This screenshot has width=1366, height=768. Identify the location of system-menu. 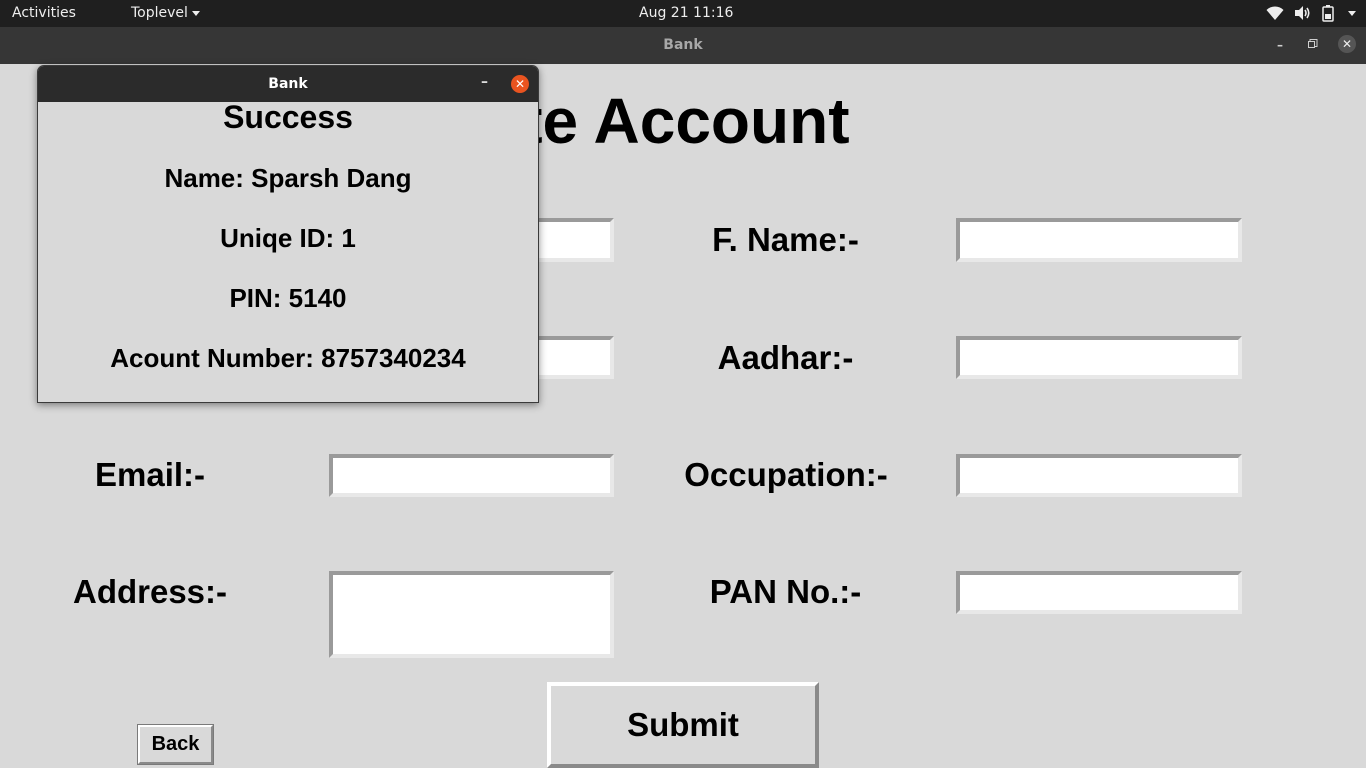
(1311, 13).